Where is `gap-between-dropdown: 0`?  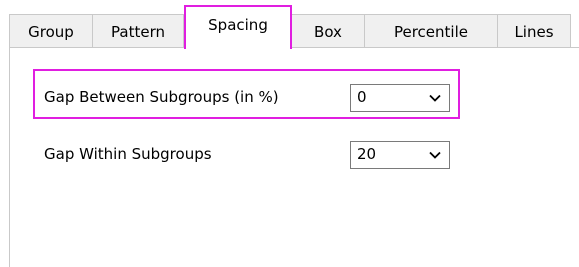 gap-between-dropdown: 0 is located at coordinates (400, 98).